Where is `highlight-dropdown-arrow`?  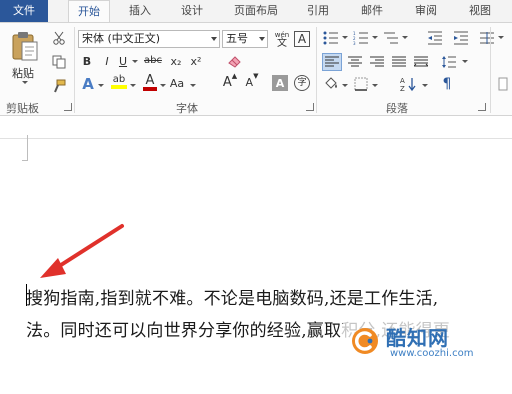
highlight-dropdown-arrow is located at coordinates (133, 85).